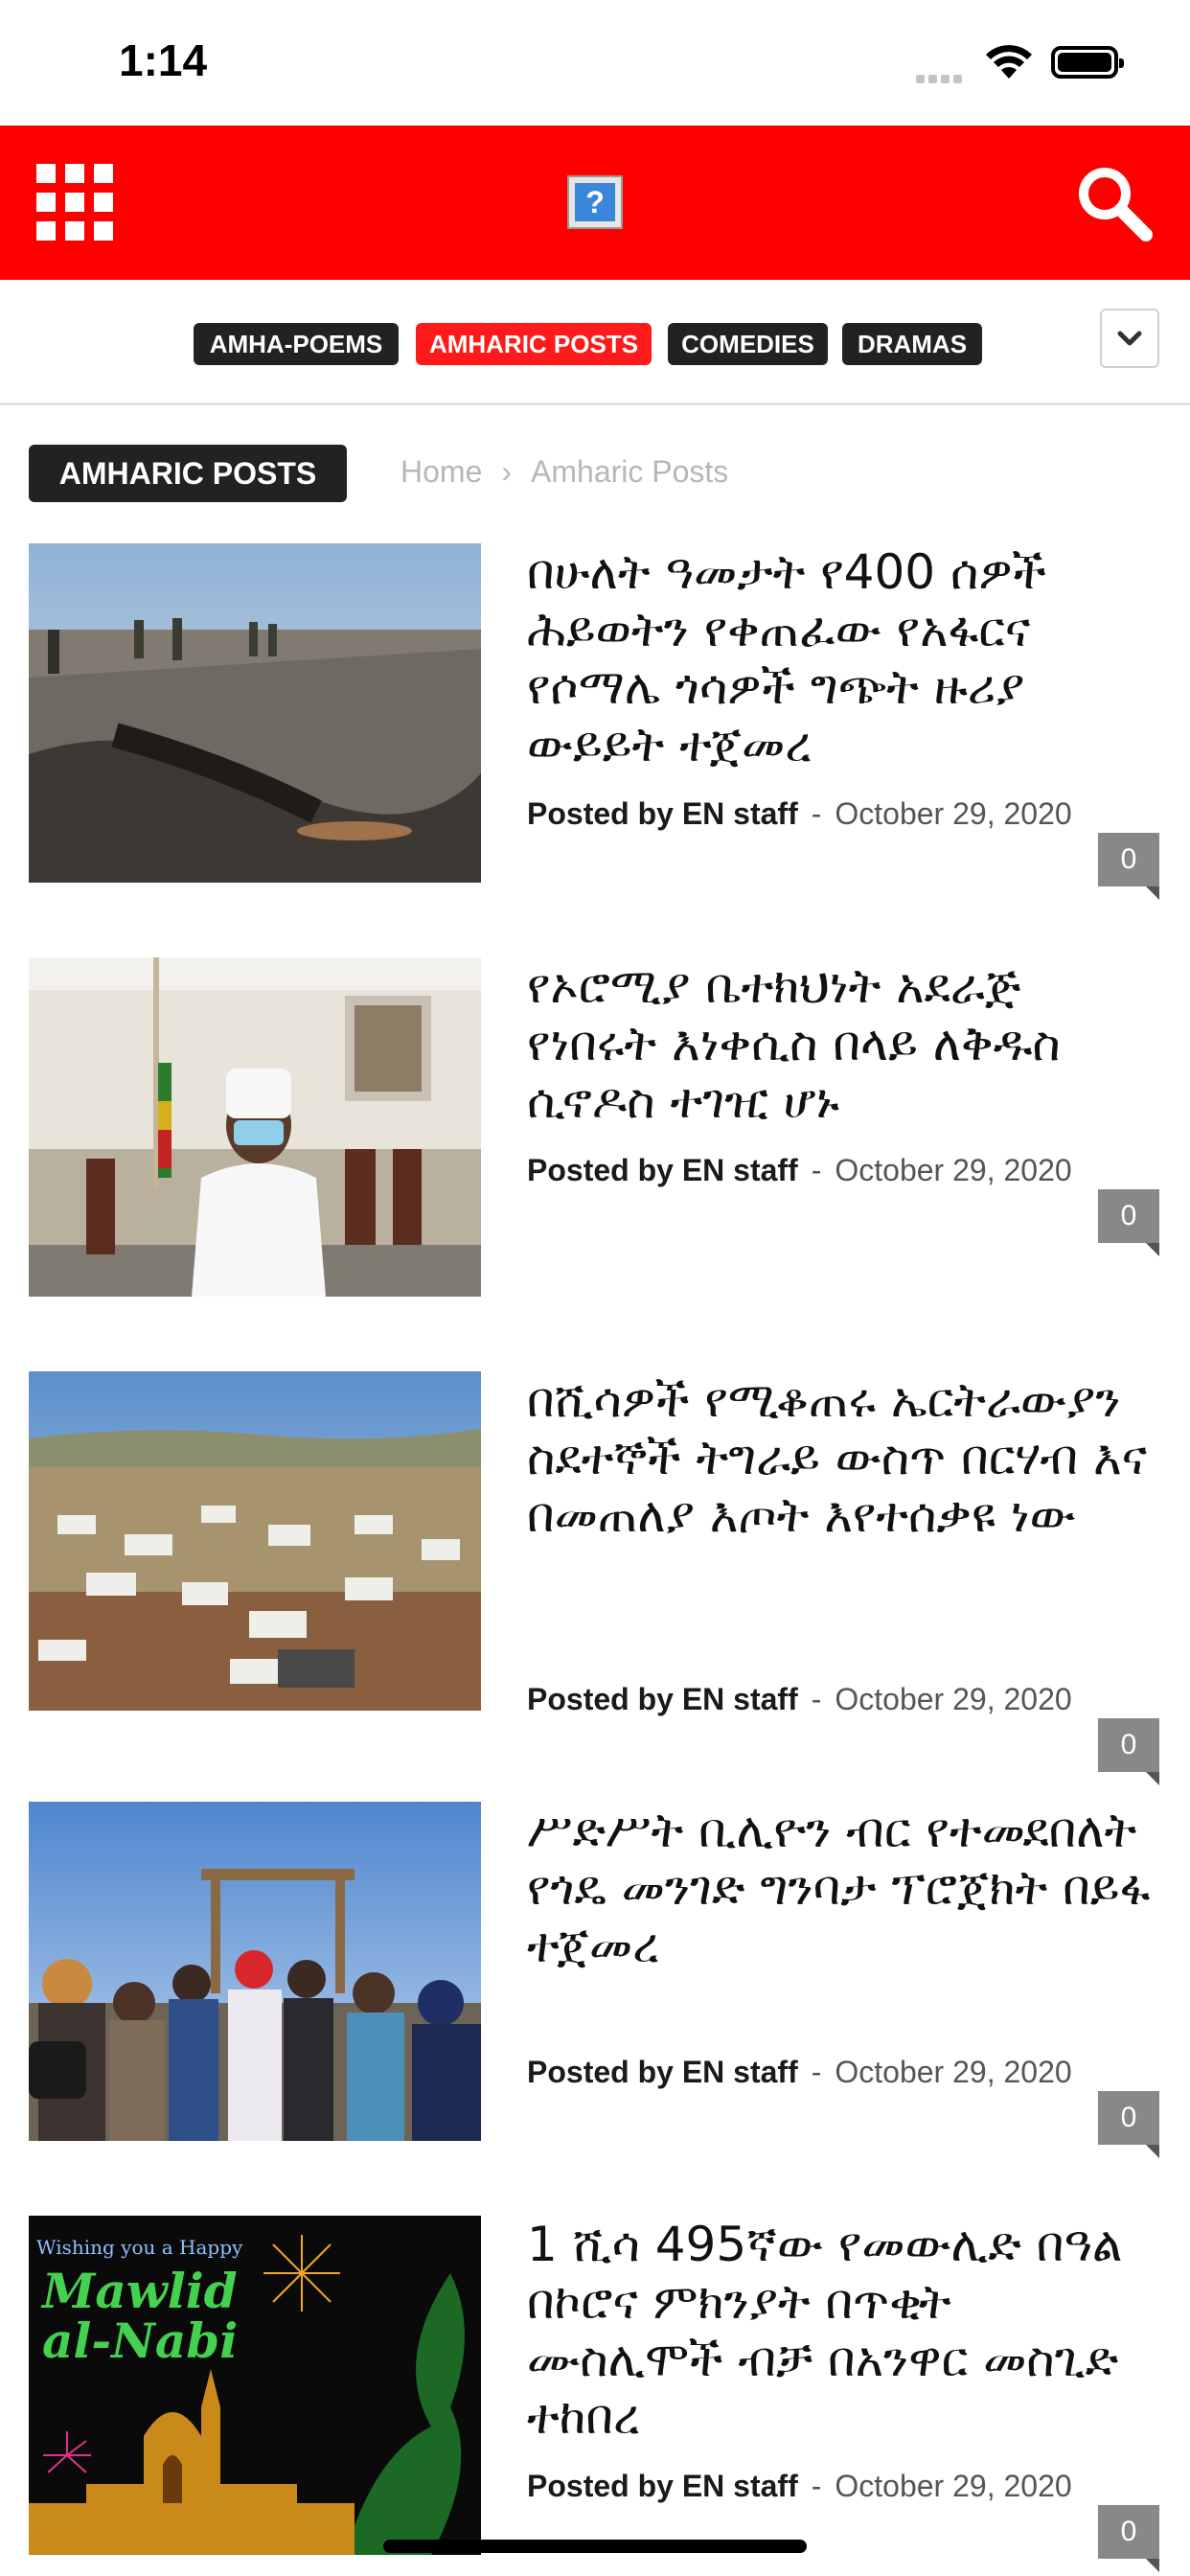  I want to click on wifi-icon, so click(1009, 62).